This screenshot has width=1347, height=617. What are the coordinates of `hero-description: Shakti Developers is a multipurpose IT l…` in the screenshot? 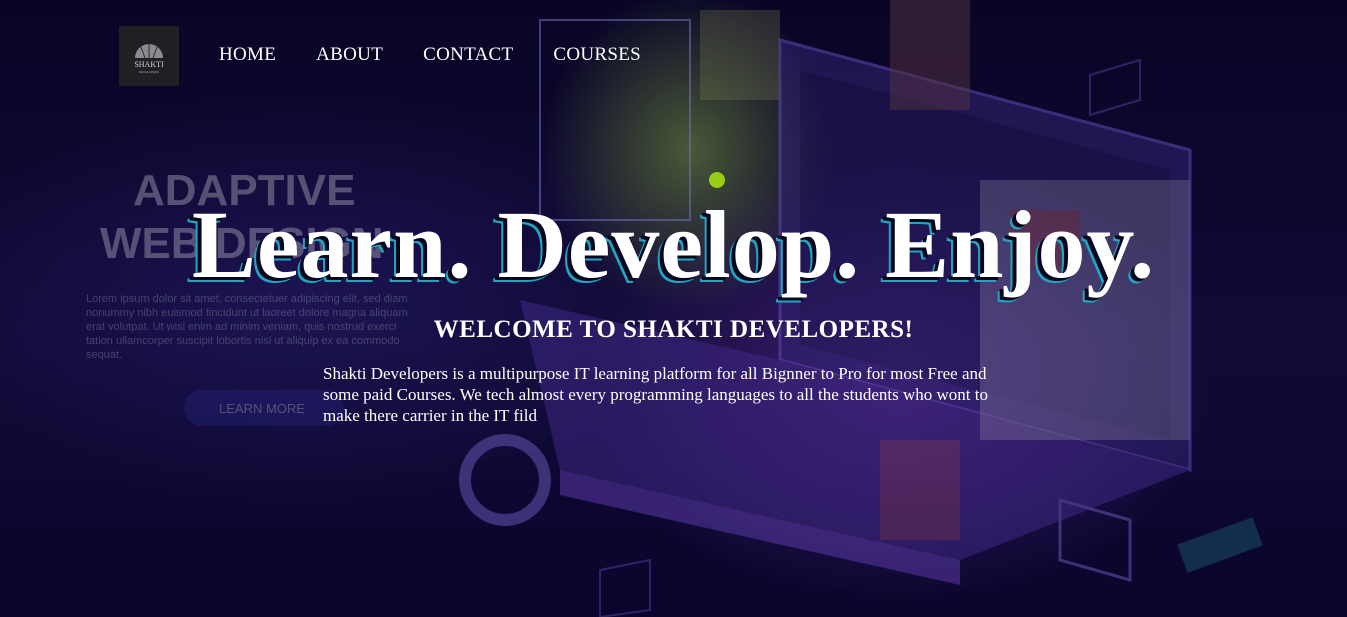 It's located at (655, 394).